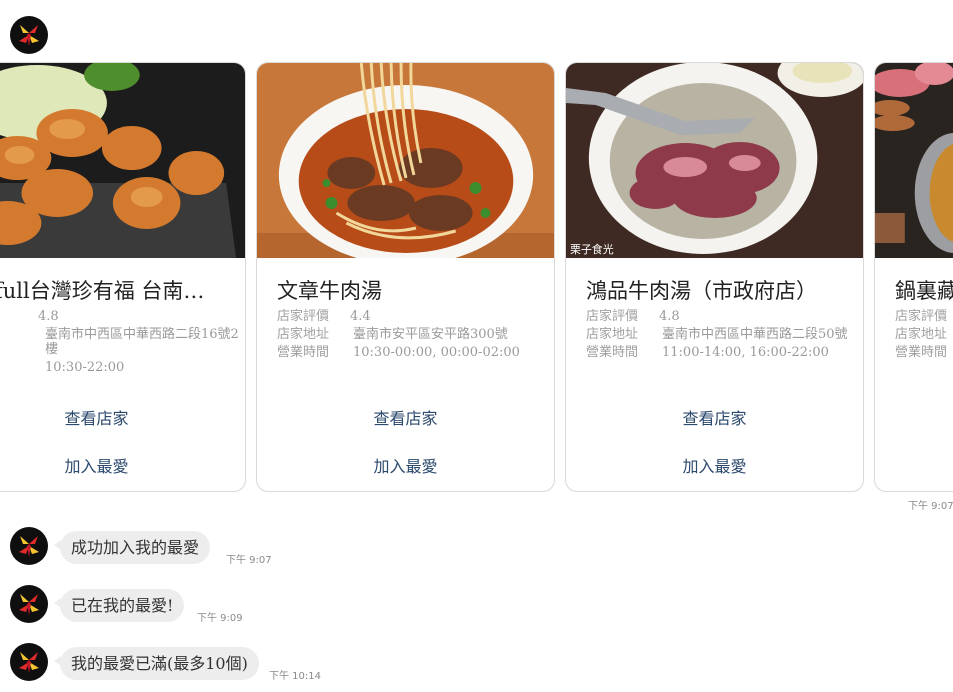  I want to click on hours-value: 10:30-00:00, 00:00-02:00, so click(436, 352).